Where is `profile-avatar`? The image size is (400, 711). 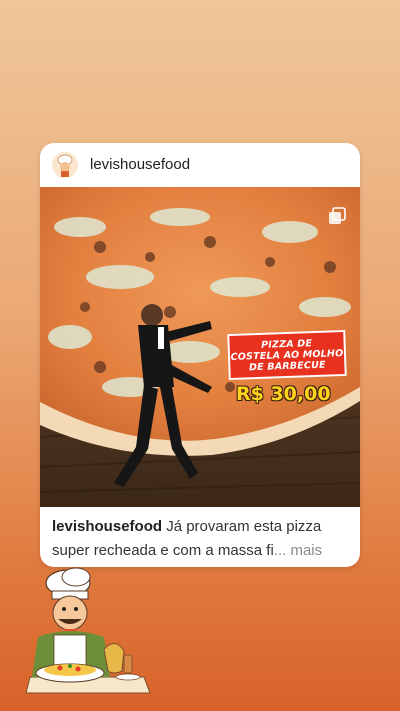
profile-avatar is located at coordinates (65, 165).